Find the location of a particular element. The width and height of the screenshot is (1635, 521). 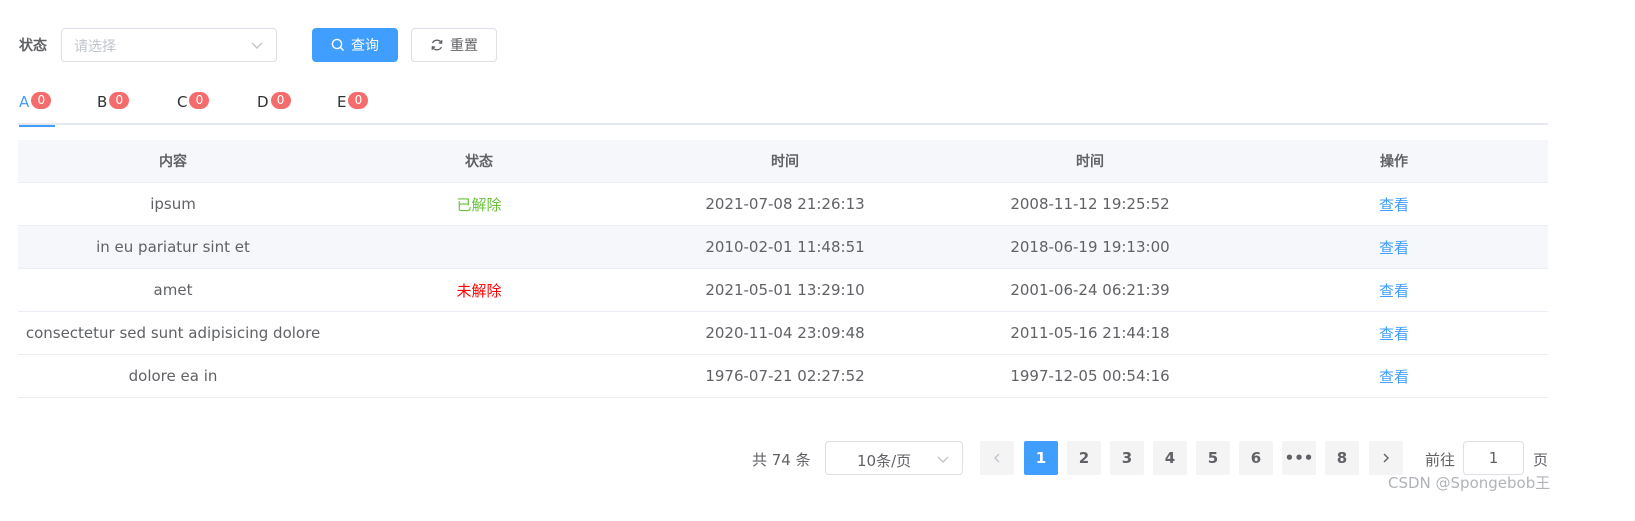

cell-content: amet is located at coordinates (173, 290).